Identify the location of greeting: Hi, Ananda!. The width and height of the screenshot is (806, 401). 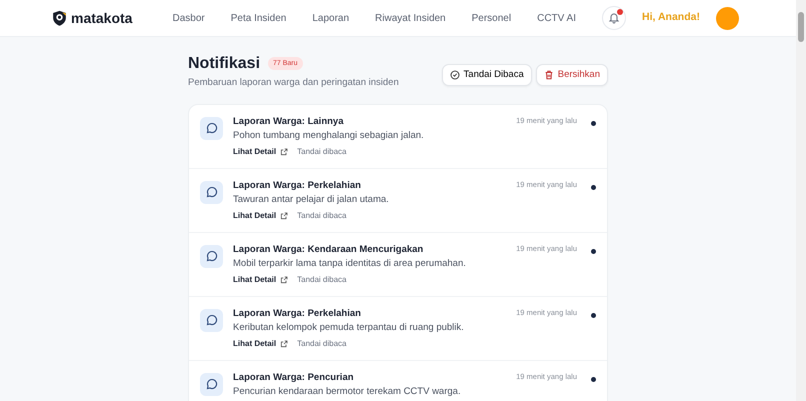
(671, 18).